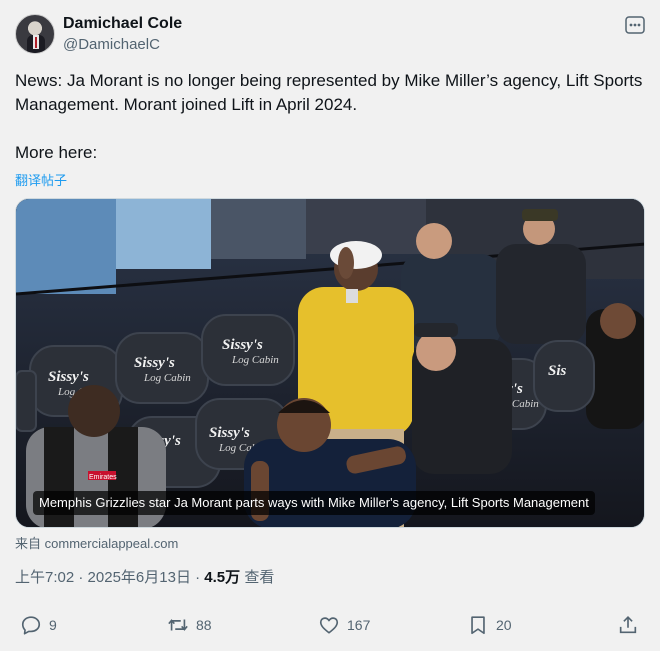 The height and width of the screenshot is (651, 660). Describe the element at coordinates (478, 625) in the screenshot. I see `bookmark-icon` at that location.